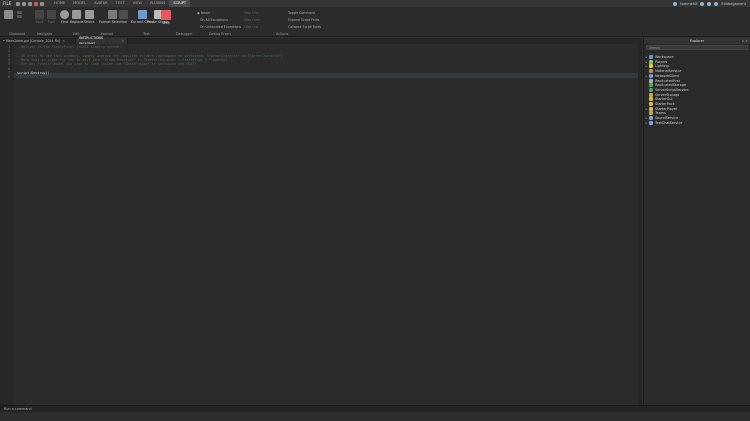  I want to click on find-button: Find, so click(64, 17).